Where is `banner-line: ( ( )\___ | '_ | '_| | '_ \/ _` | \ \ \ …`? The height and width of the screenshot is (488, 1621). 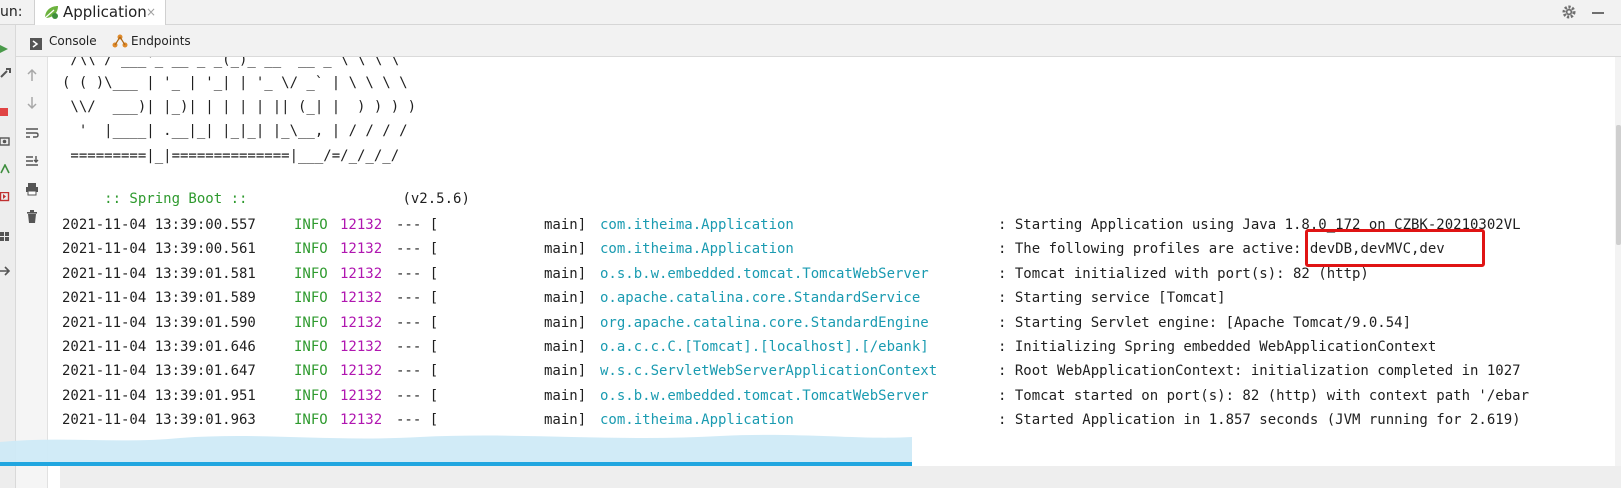
banner-line: ( ( )\___ | '_ | '_| | '_ \/ _` | \ \ \ … is located at coordinates (235, 83).